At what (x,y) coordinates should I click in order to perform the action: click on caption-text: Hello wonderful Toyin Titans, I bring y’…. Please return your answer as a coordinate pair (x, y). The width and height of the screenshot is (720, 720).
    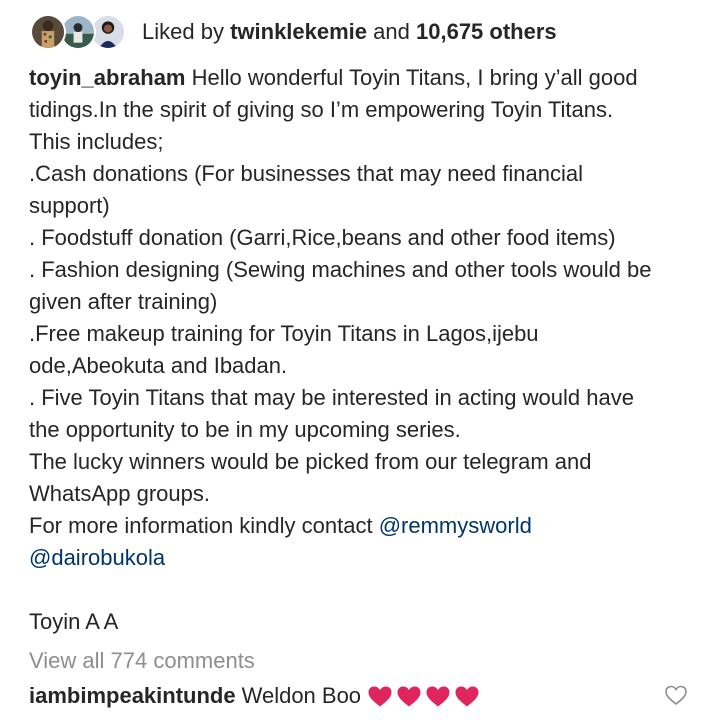
    Looking at the image, I should click on (414, 77).